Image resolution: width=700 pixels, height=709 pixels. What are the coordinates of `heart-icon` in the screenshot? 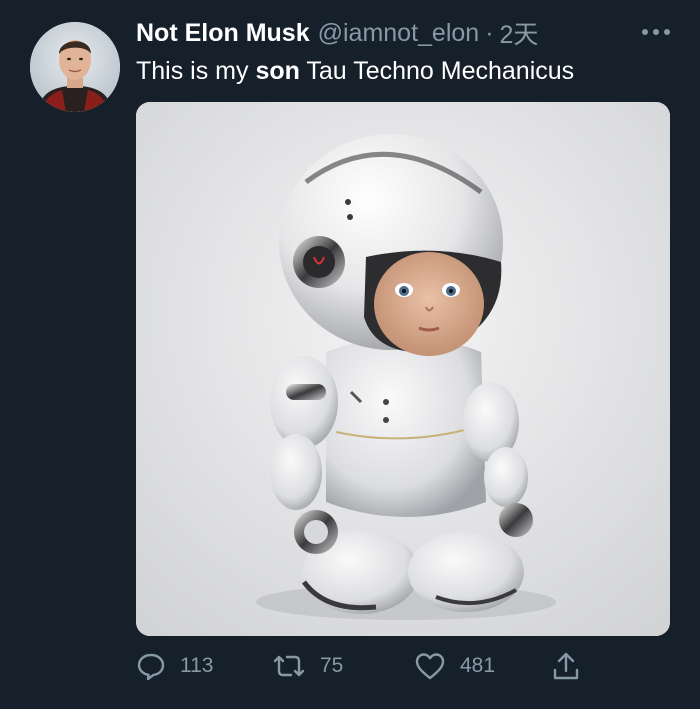 It's located at (430, 666).